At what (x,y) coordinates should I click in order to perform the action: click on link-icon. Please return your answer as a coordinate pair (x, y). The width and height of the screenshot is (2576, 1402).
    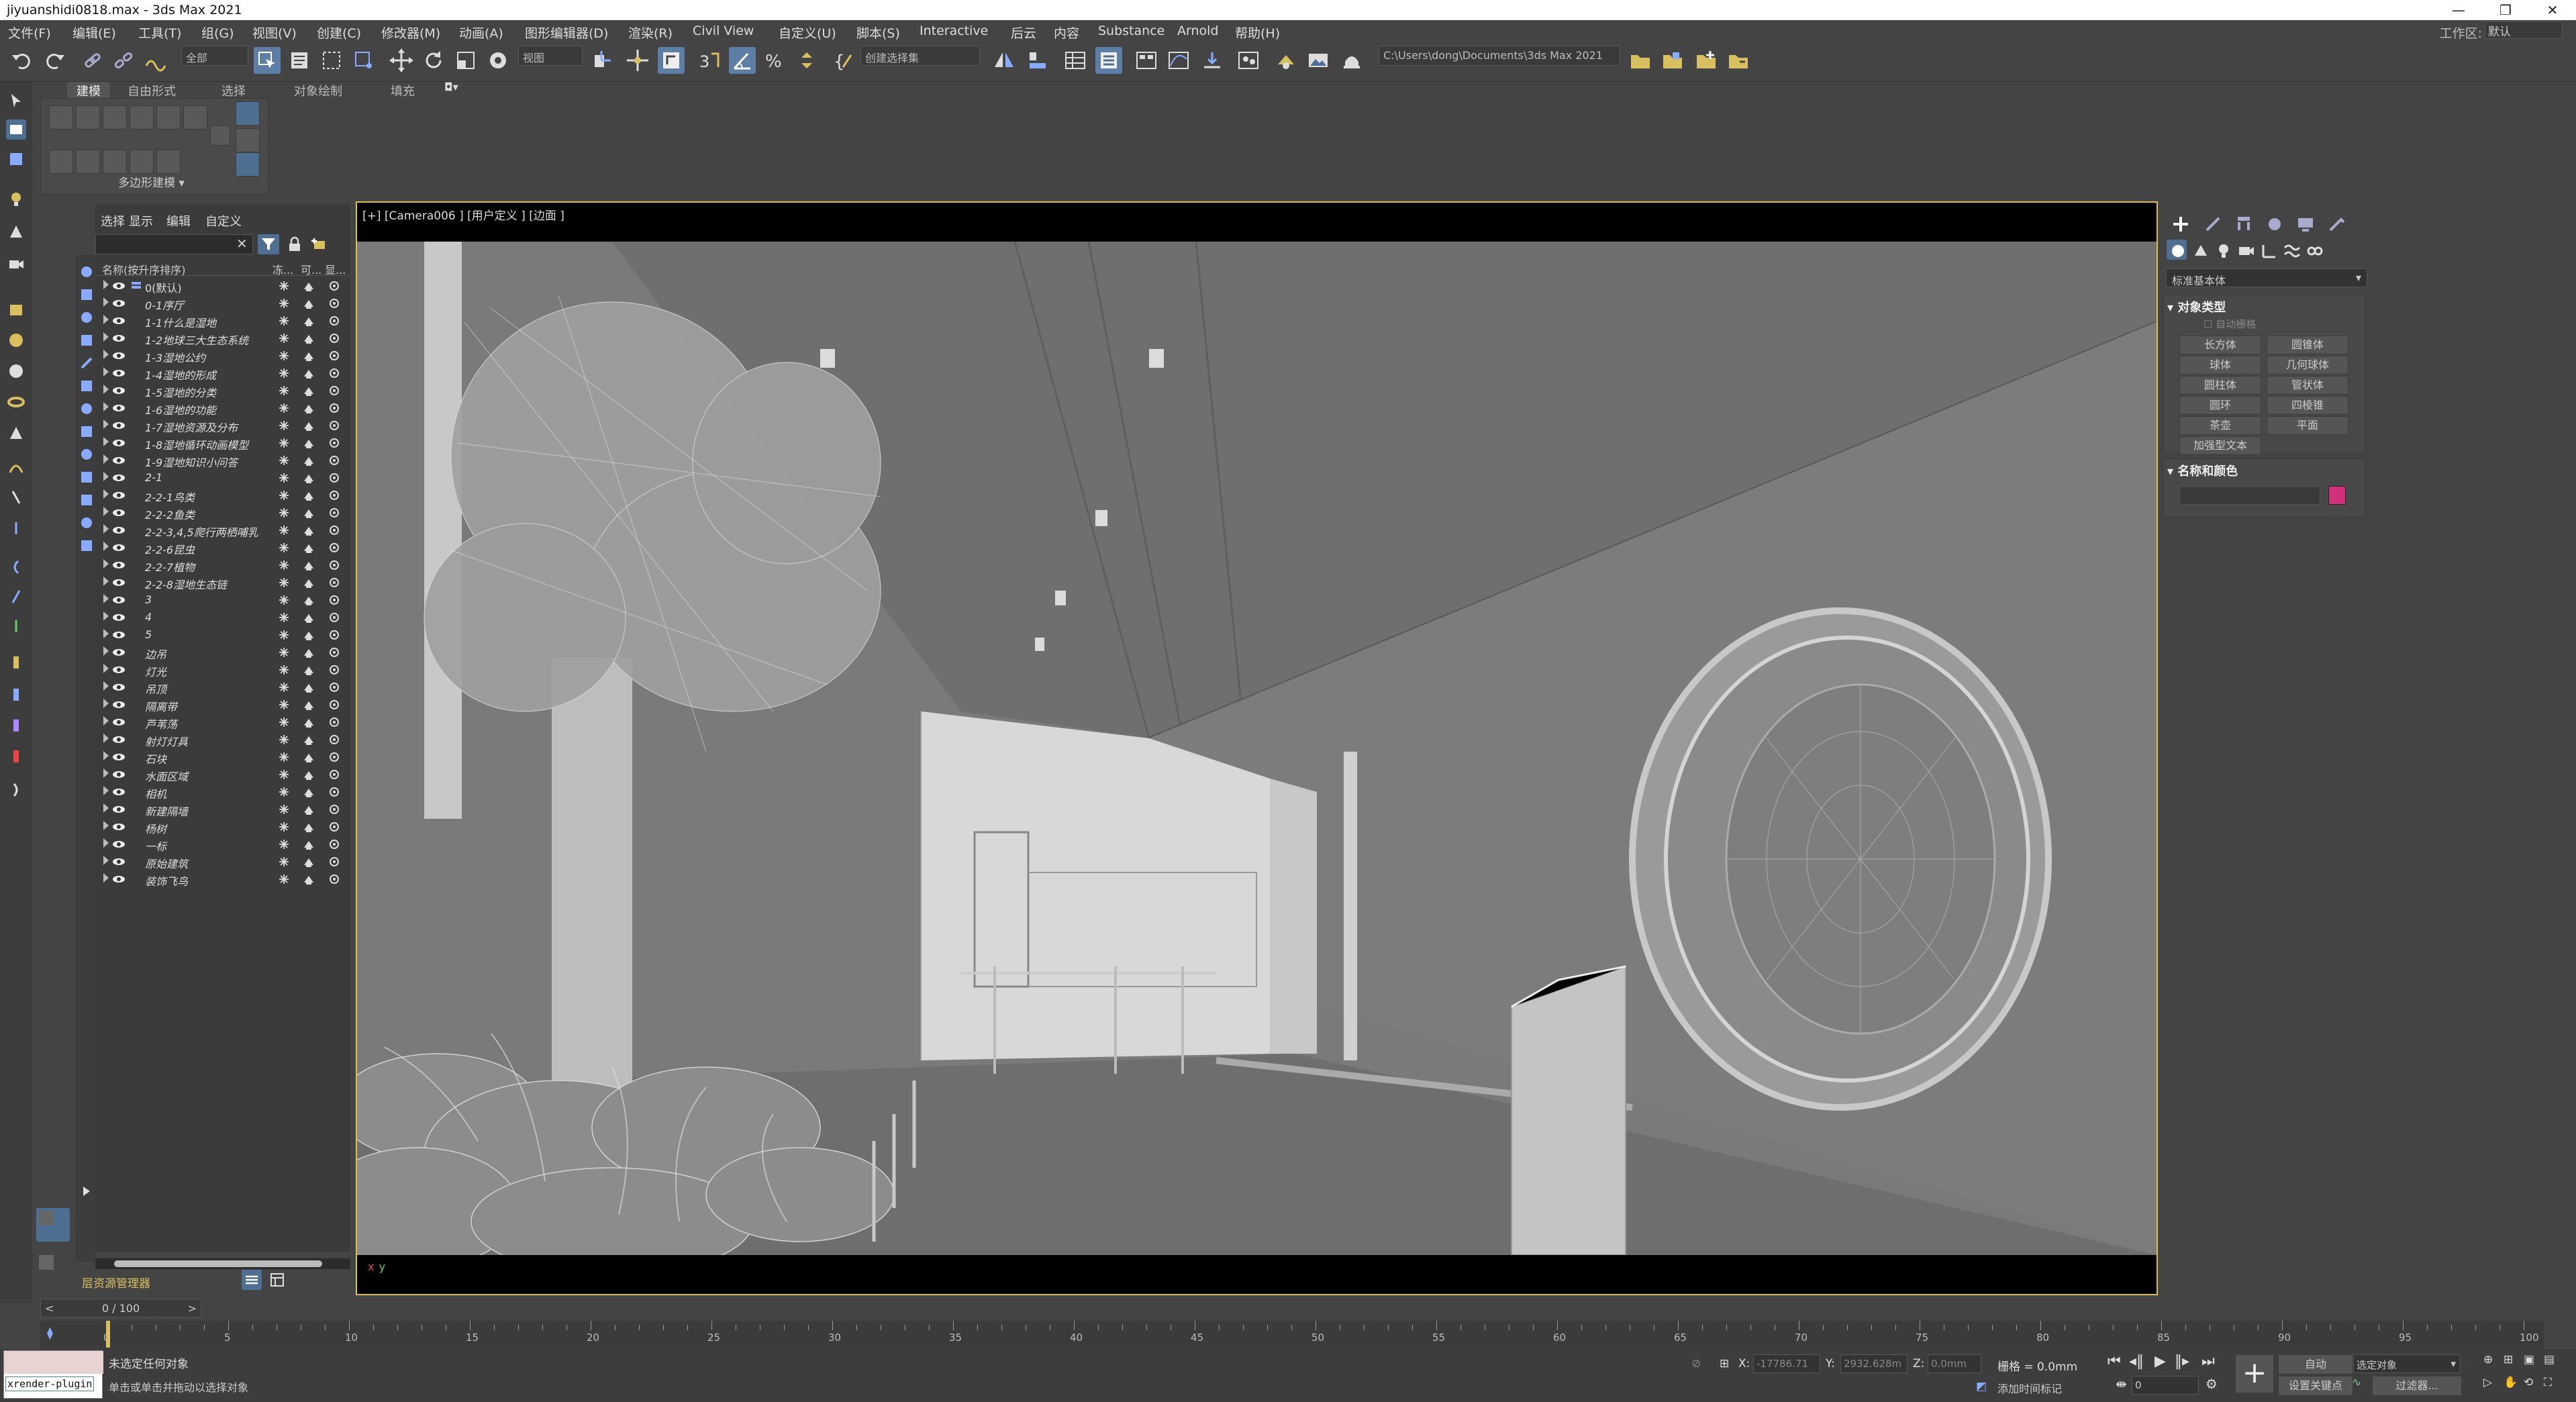
    Looking at the image, I should click on (92, 60).